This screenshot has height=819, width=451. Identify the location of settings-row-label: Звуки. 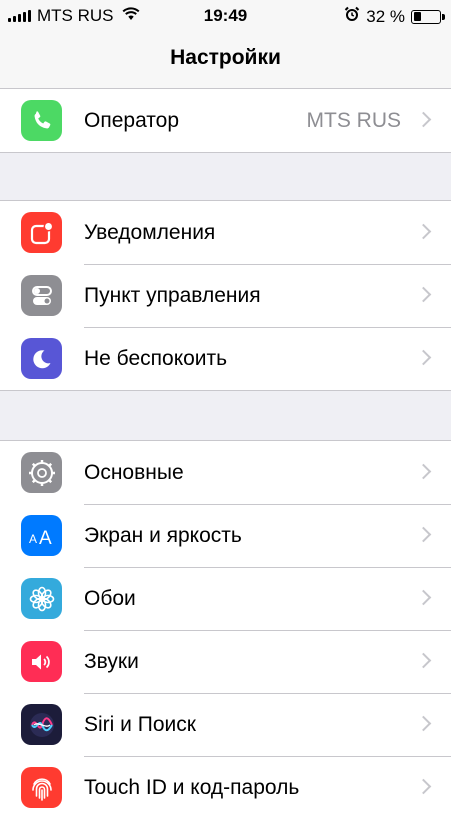
(111, 661).